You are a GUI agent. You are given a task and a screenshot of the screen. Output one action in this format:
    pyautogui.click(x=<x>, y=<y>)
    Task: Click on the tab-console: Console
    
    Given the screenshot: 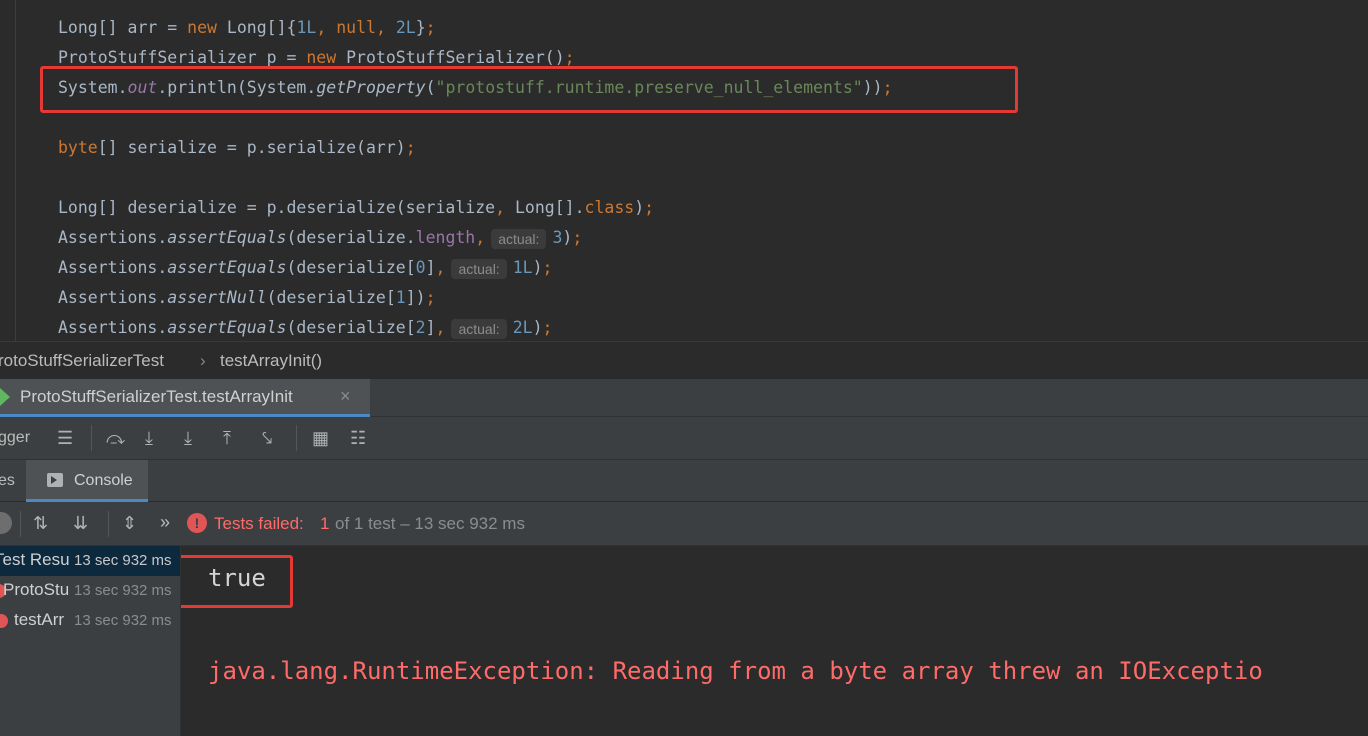 What is the action you would take?
    pyautogui.click(x=87, y=481)
    